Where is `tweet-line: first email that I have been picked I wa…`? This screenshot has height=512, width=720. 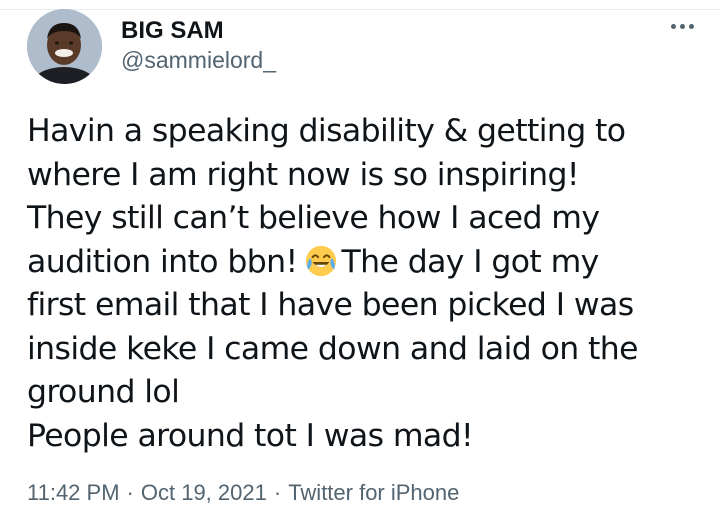 tweet-line: first email that I have been picked I wa… is located at coordinates (330, 305).